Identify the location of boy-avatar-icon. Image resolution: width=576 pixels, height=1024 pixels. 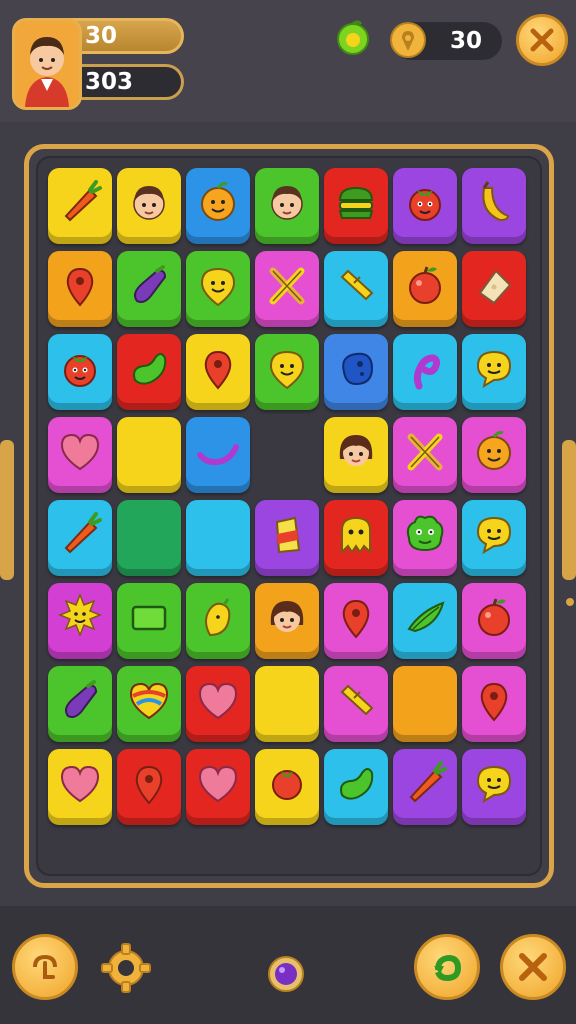
(47, 64).